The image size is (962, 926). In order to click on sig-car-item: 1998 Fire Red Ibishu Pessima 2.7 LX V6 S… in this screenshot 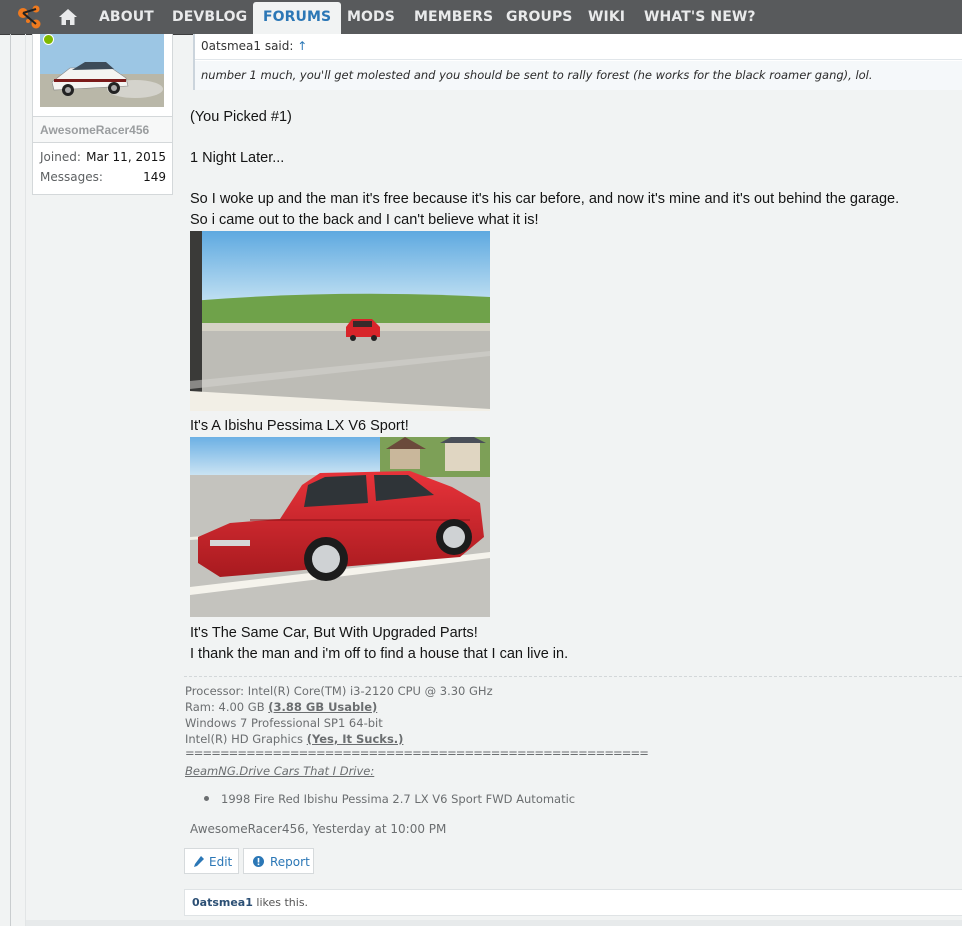, I will do `click(398, 799)`.